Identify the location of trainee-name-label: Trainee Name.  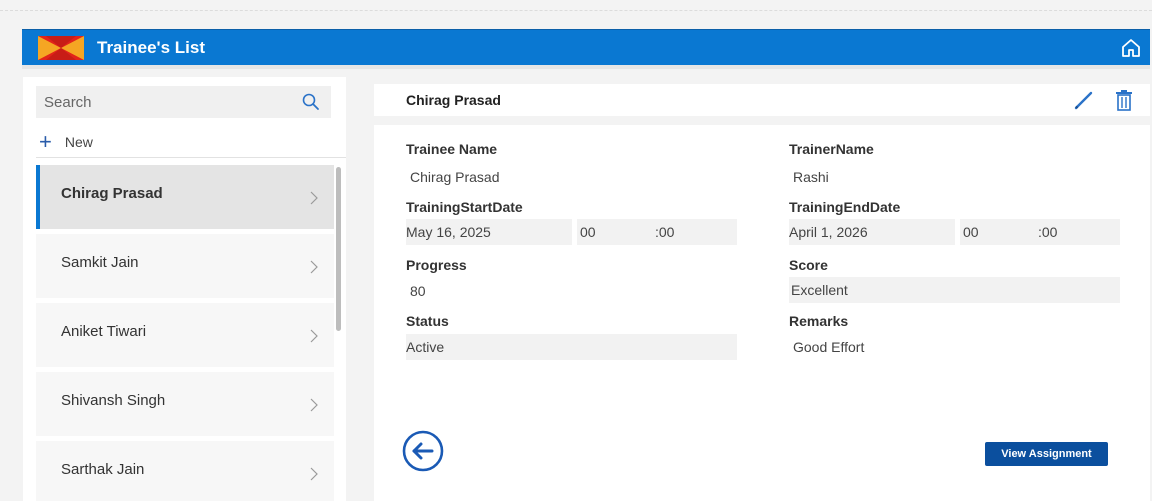
(452, 149).